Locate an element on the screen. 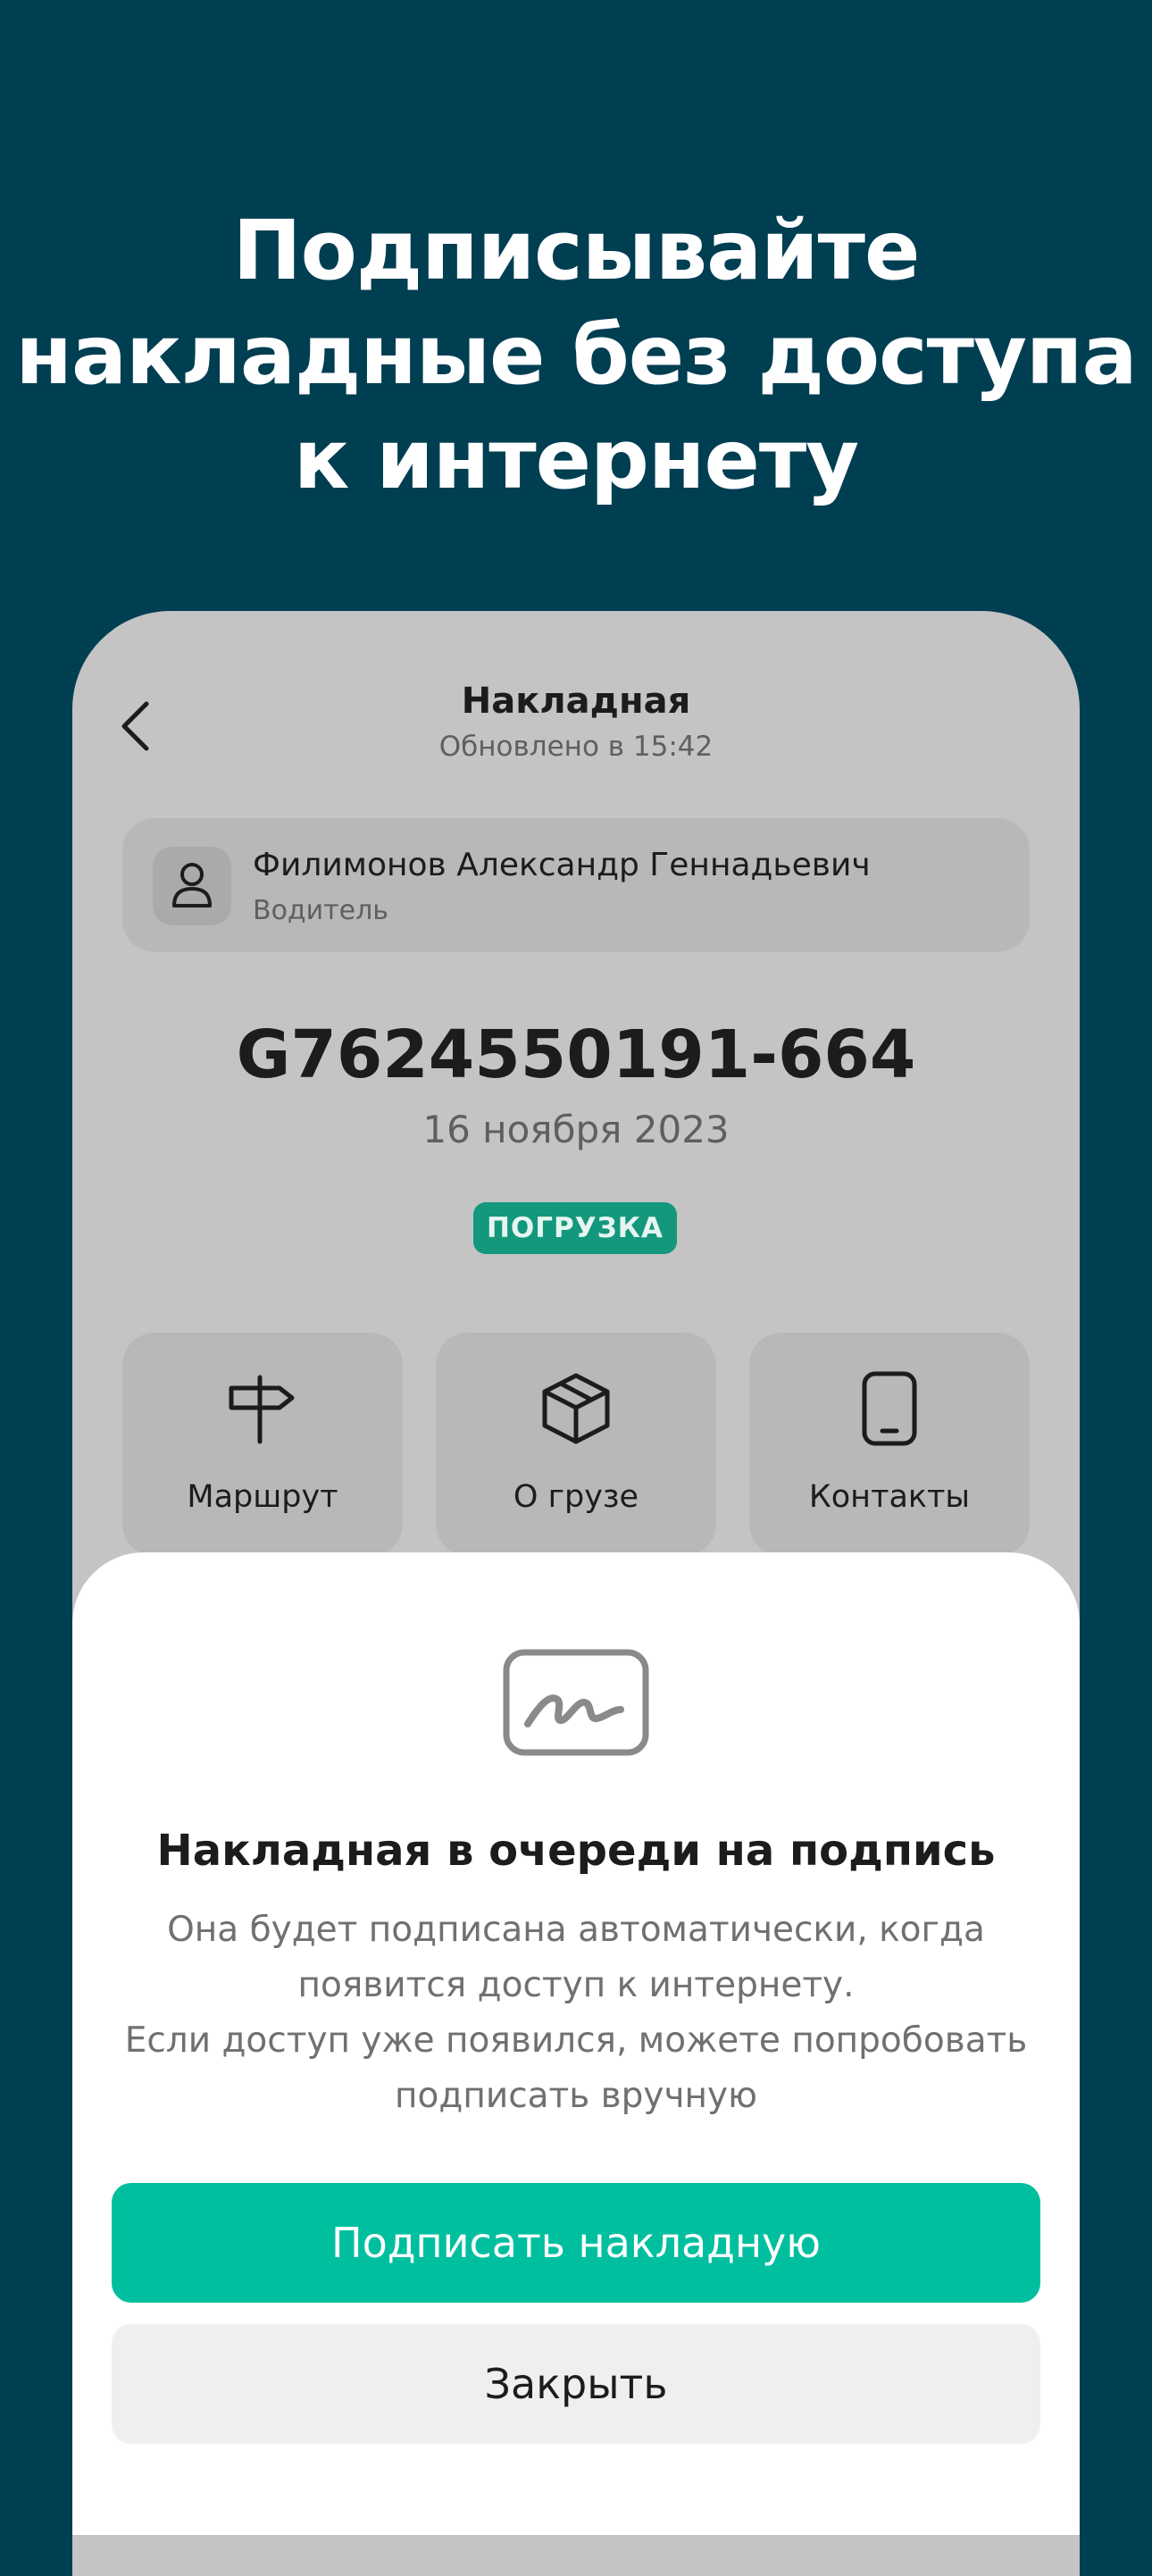 This screenshot has height=2576, width=1152. person-icon is located at coordinates (192, 886).